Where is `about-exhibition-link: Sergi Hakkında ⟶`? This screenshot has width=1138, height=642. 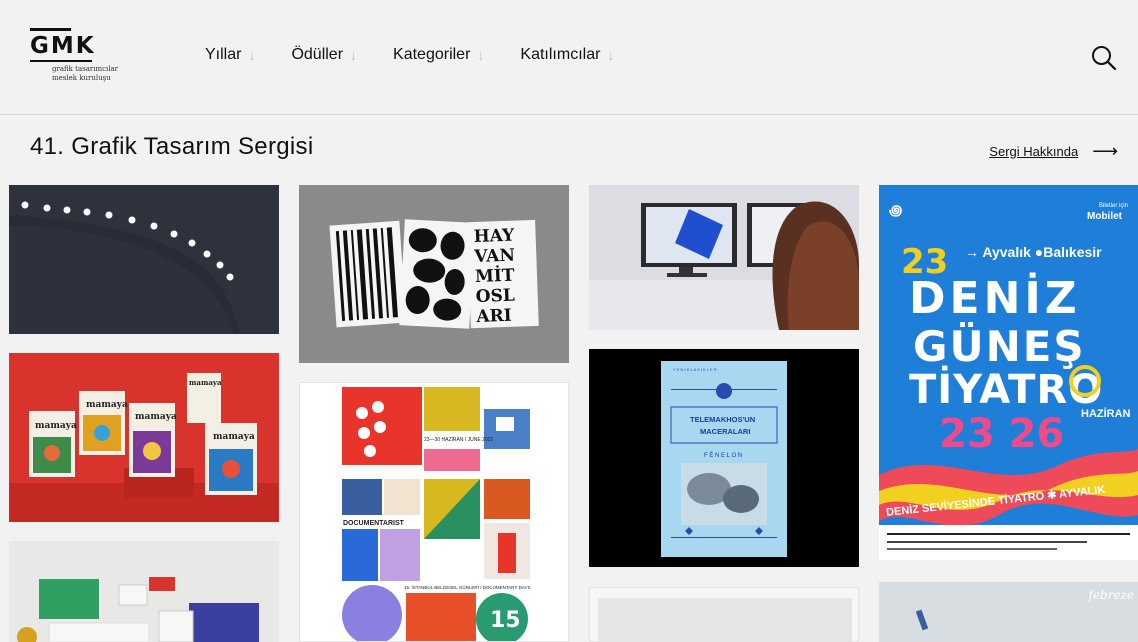
about-exhibition-link: Sergi Hakkında ⟶ is located at coordinates (1053, 151).